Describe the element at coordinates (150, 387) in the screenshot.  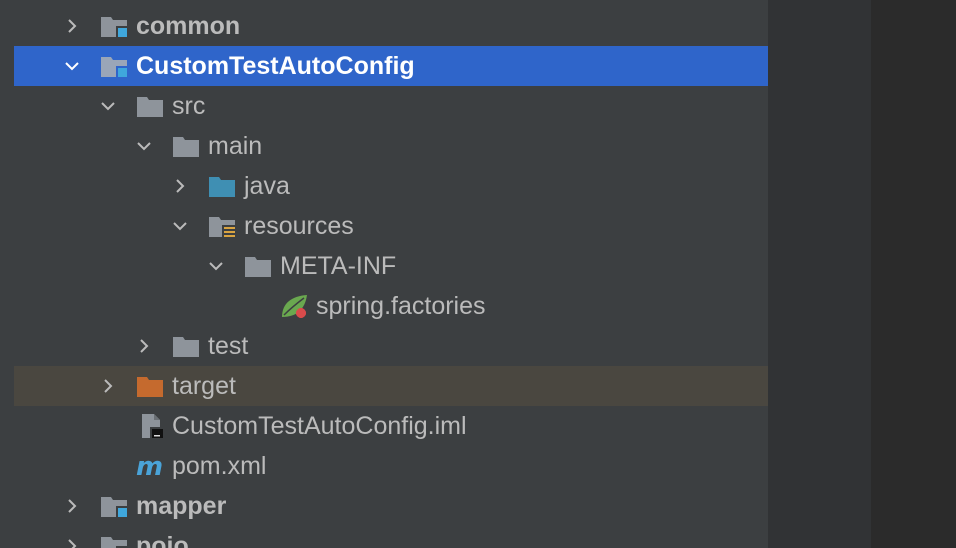
I see `excluded-folder-icon` at that location.